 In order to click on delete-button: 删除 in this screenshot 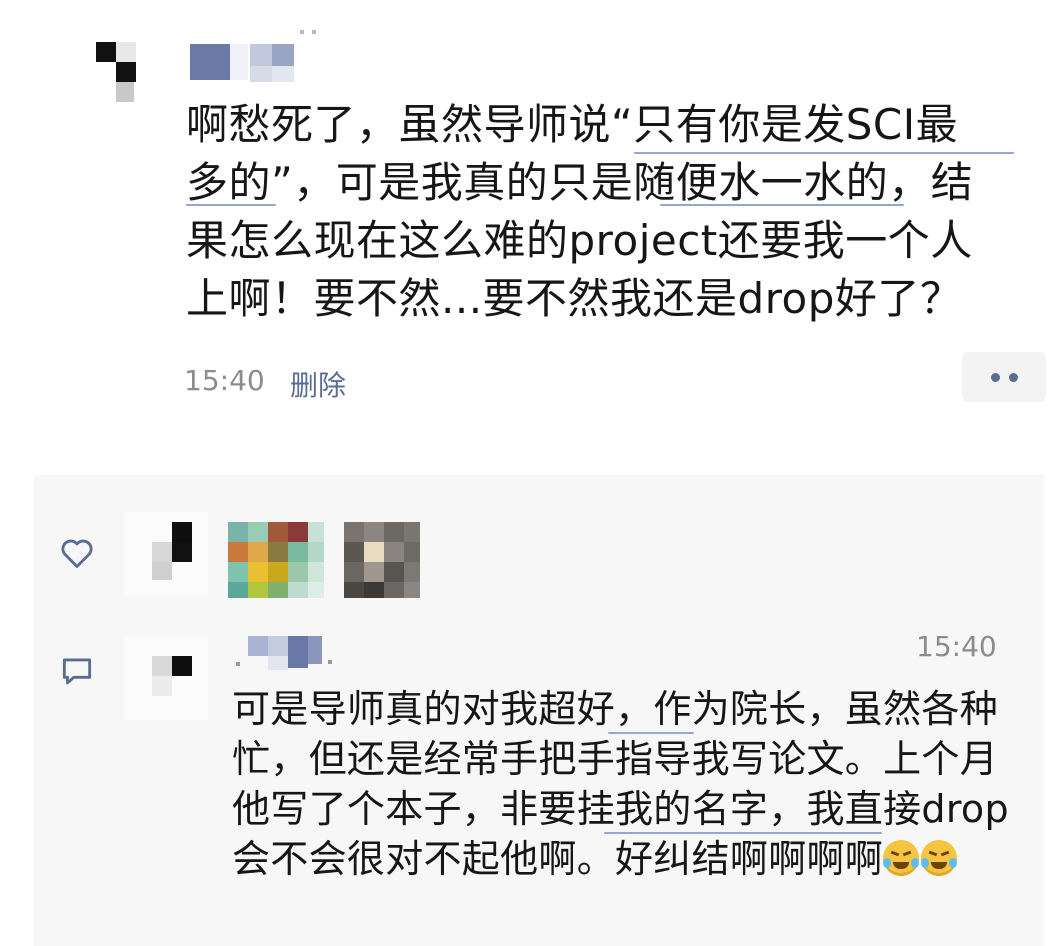, I will do `click(318, 384)`.